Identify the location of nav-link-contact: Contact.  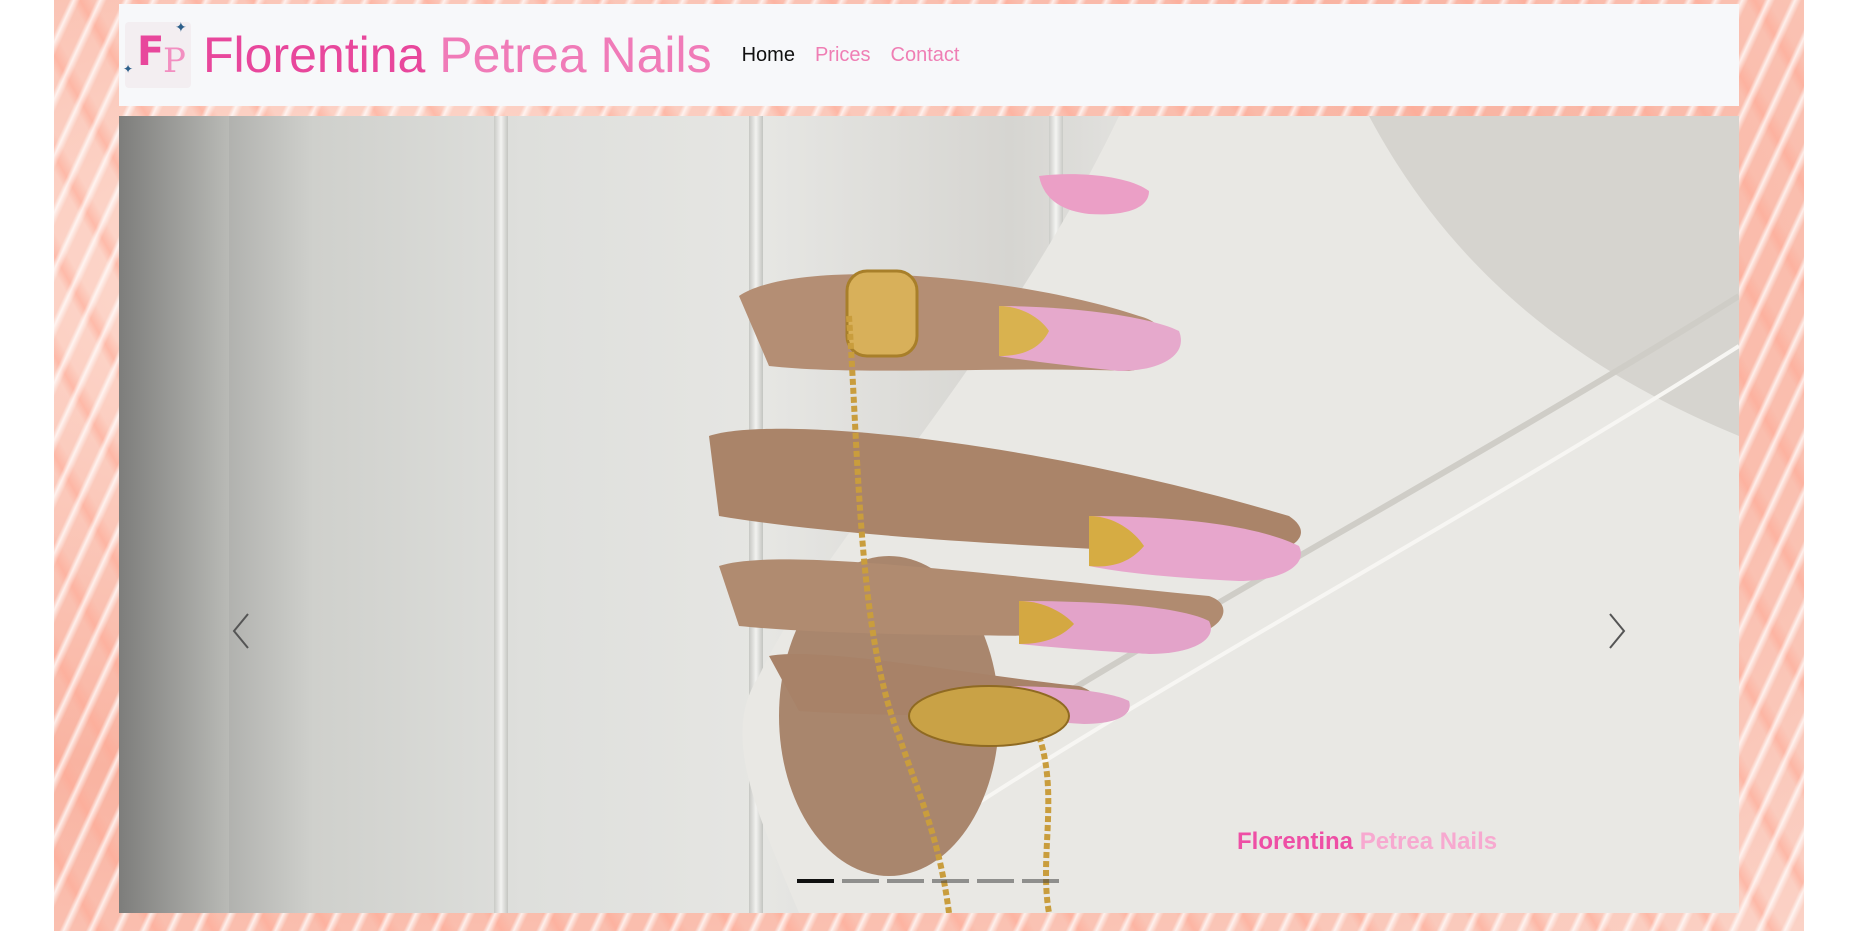
(925, 55).